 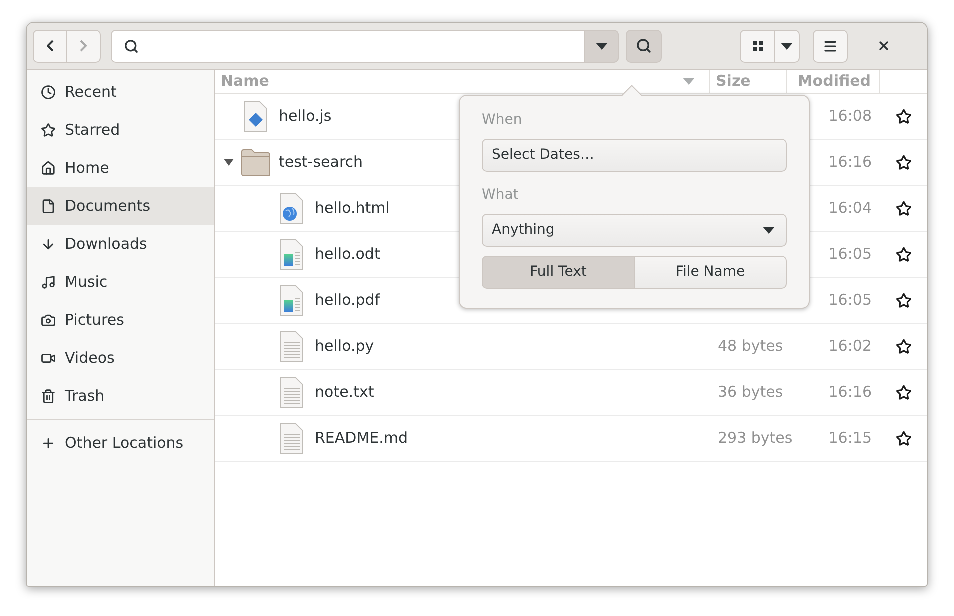 What do you see at coordinates (689, 81) in the screenshot?
I see `sort-icon` at bounding box center [689, 81].